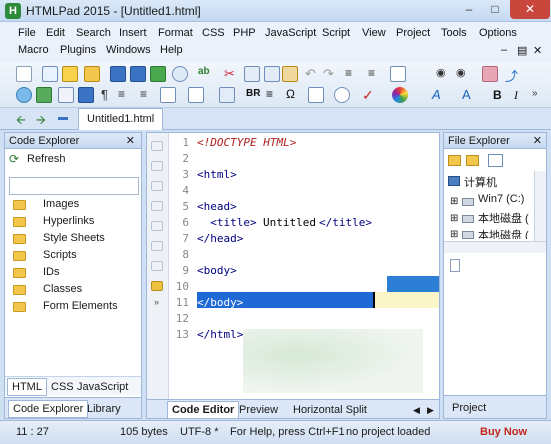 This screenshot has width=551, height=444. Describe the element at coordinates (157, 286) in the screenshot. I see `bookmark-icon` at that location.